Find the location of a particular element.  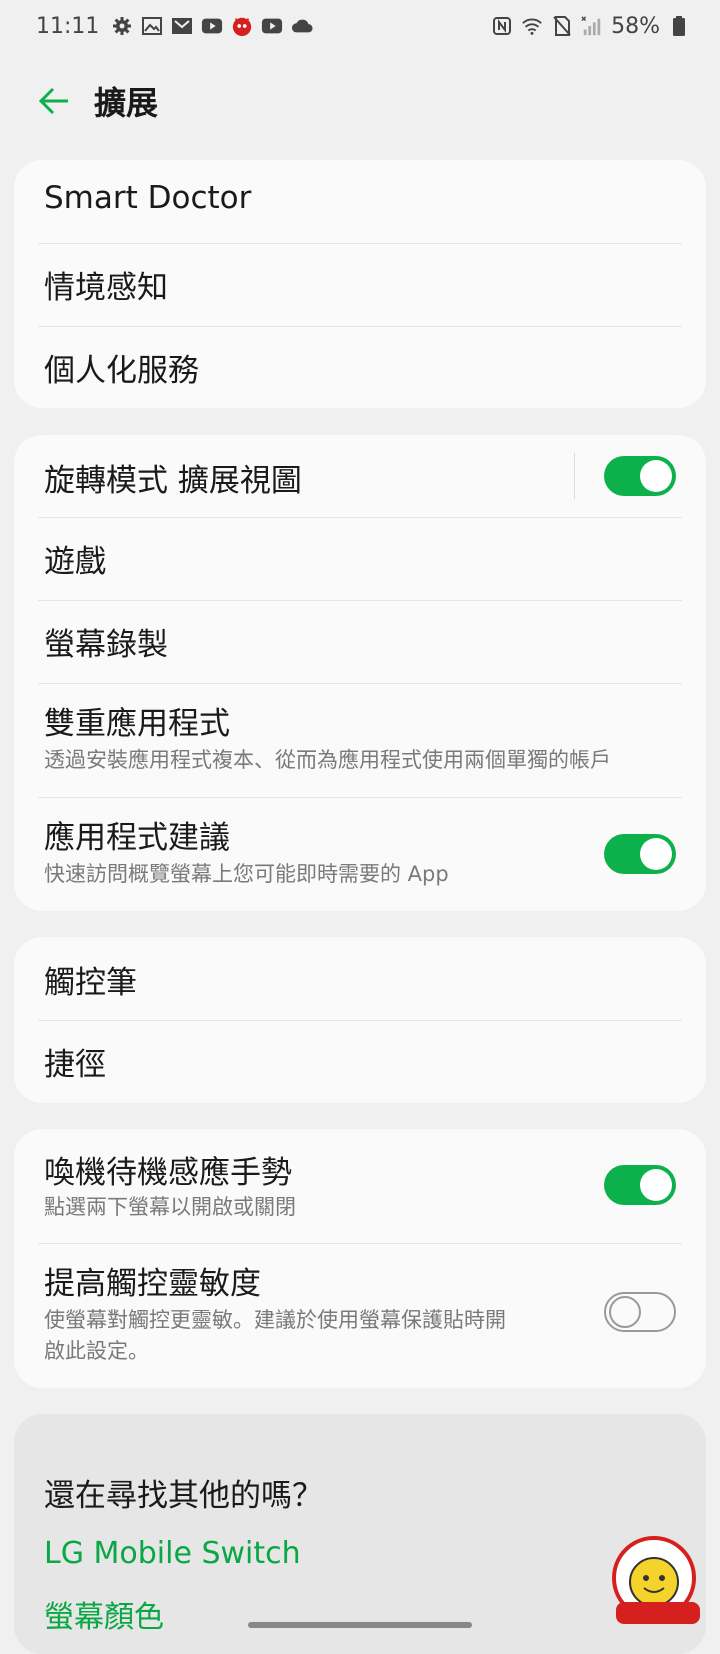

link-screen-color: 螢幕顏色 is located at coordinates (104, 1614).